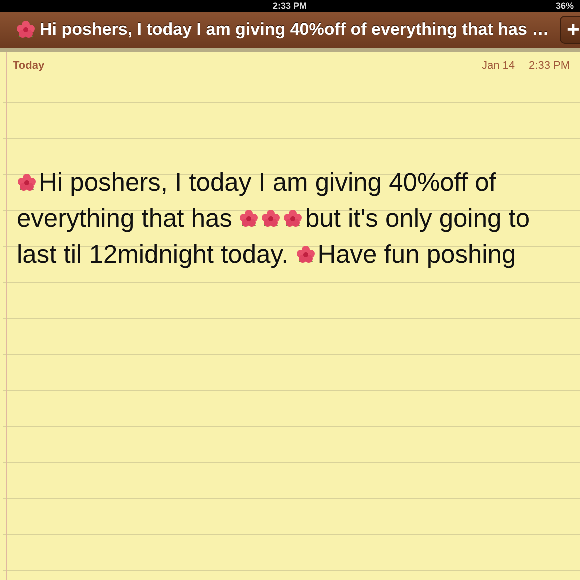 The width and height of the screenshot is (580, 580). Describe the element at coordinates (29, 66) in the screenshot. I see `note-day: Today` at that location.